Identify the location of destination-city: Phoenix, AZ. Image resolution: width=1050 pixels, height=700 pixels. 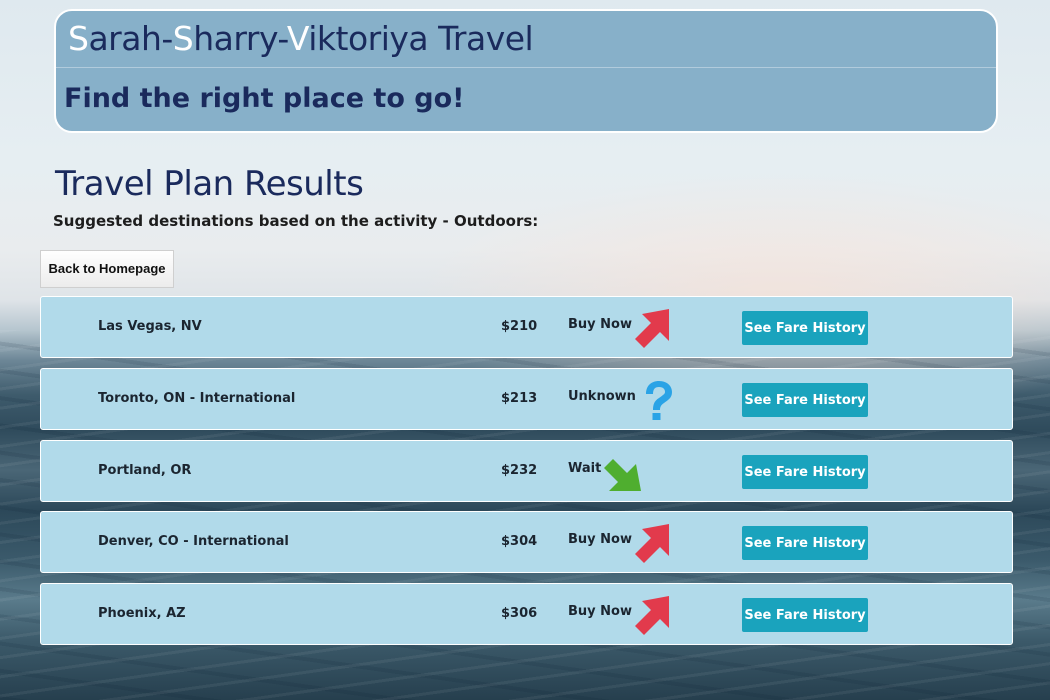
(142, 613).